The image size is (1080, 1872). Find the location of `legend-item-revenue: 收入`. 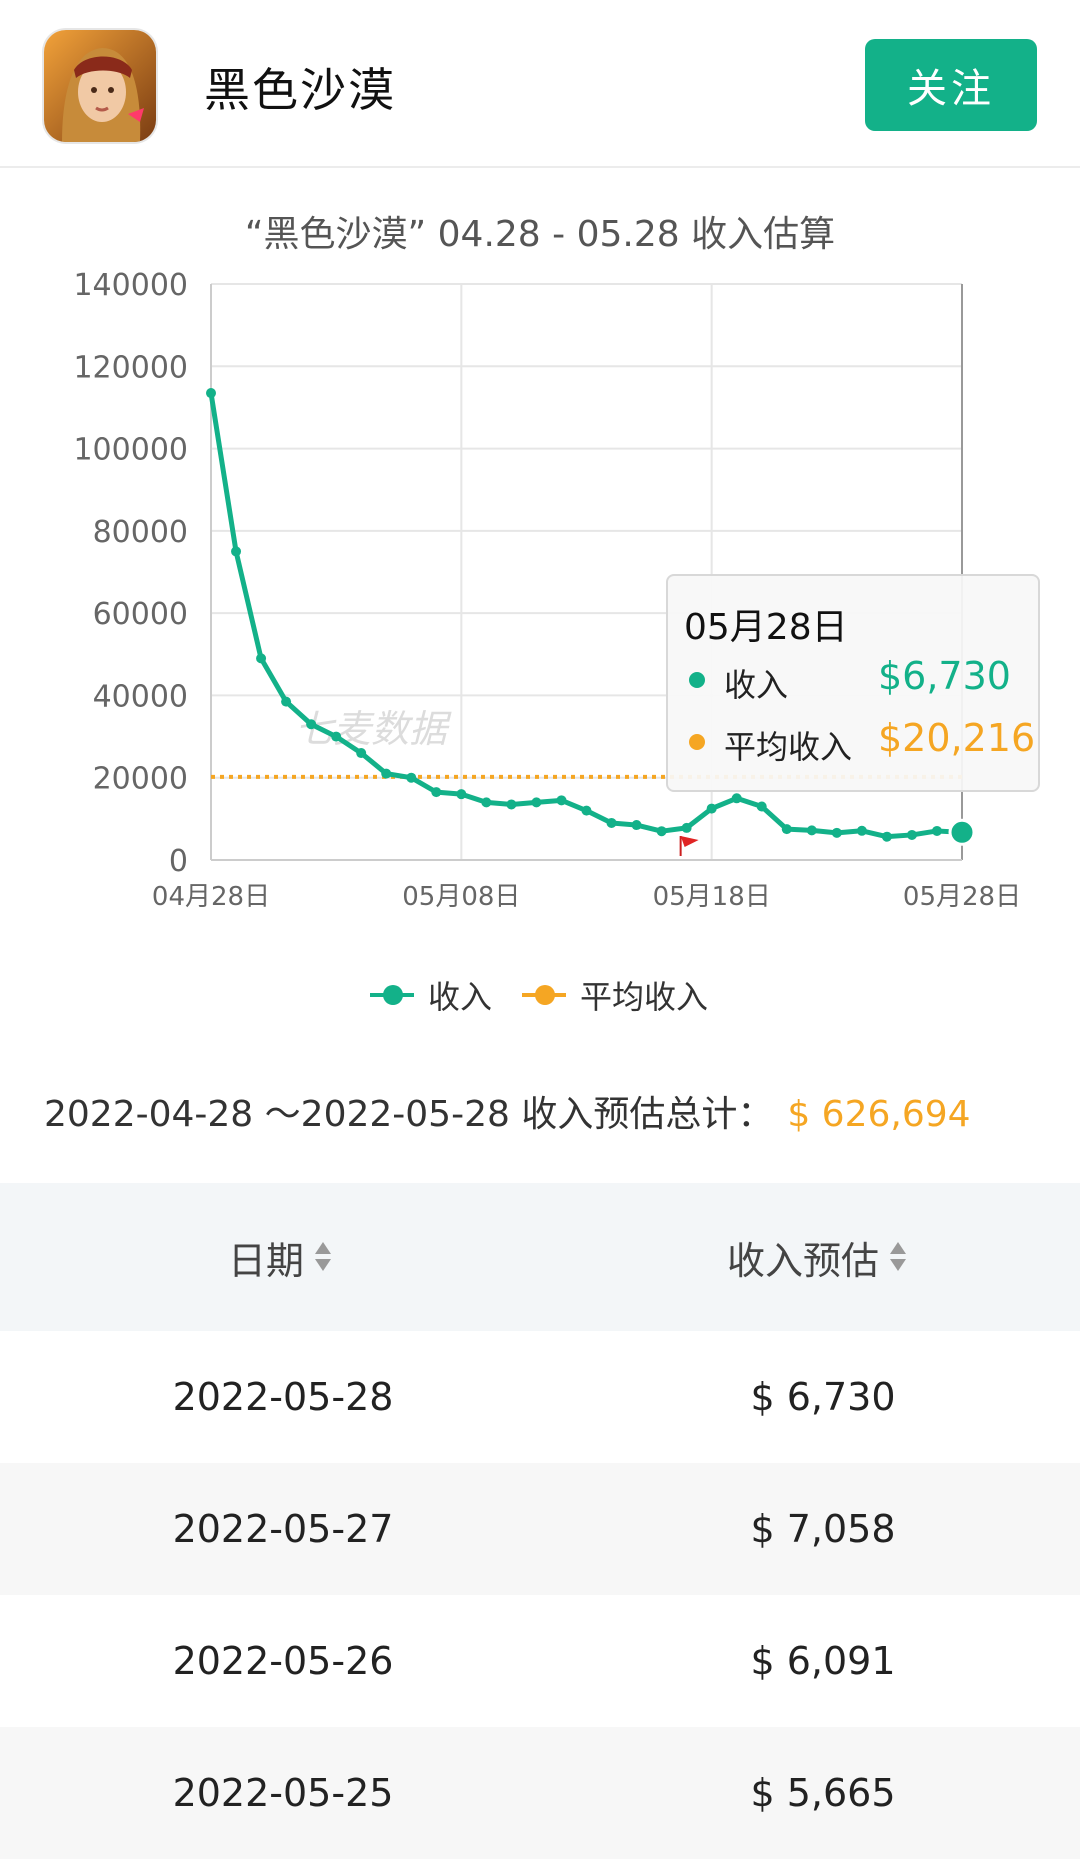

legend-item-revenue: 收入 is located at coordinates (431, 995).